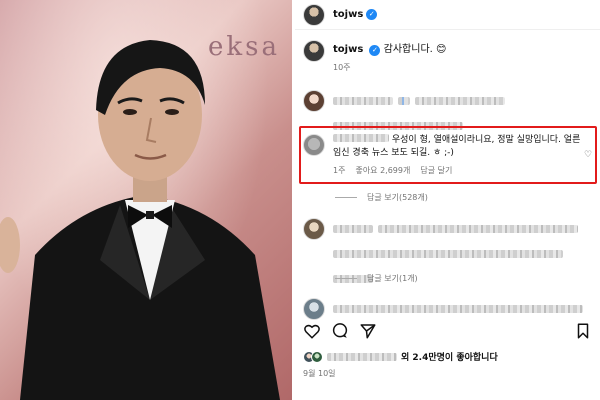  Describe the element at coordinates (348, 14) in the screenshot. I see `profile-username: tojws` at that location.